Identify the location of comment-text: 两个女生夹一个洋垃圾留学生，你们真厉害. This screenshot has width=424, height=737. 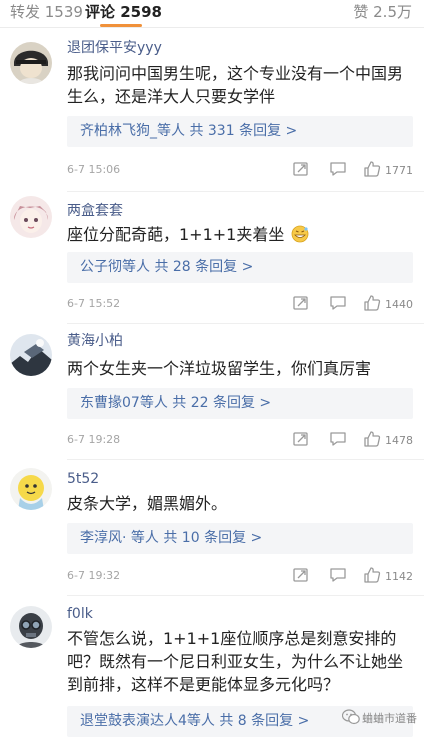
(219, 368).